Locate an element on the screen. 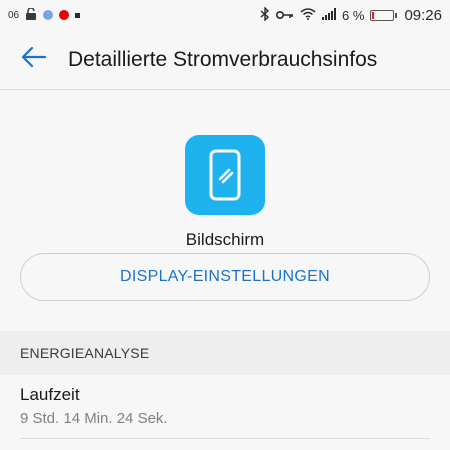 Image resolution: width=450 pixels, height=450 pixels. divider is located at coordinates (225, 438).